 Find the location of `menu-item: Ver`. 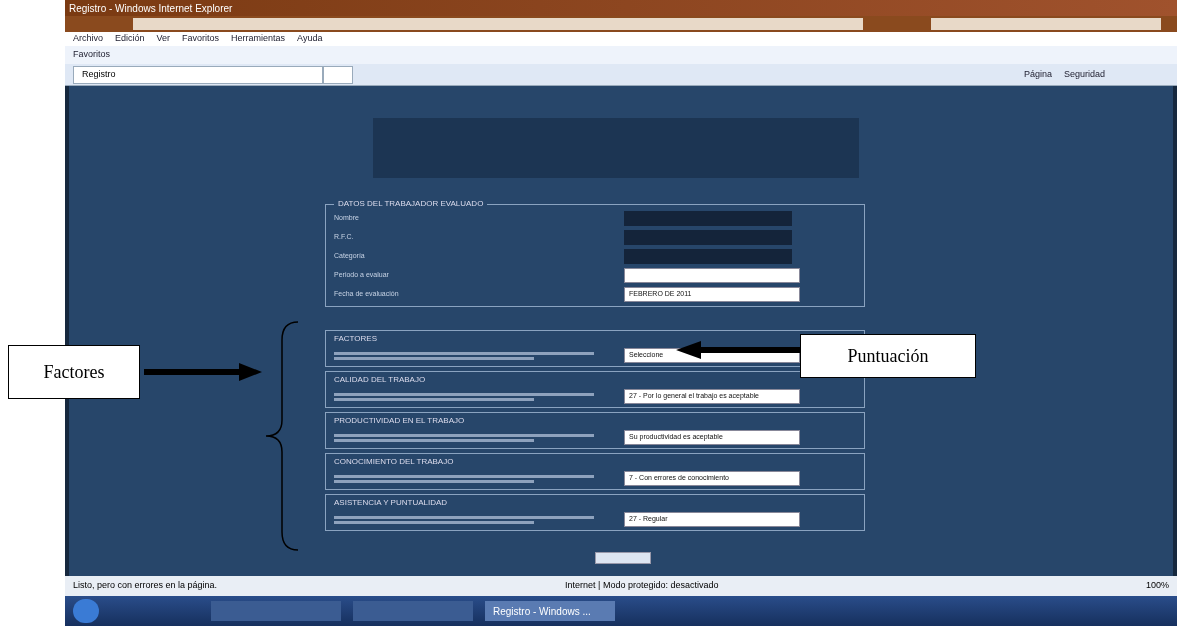

menu-item: Ver is located at coordinates (163, 39).